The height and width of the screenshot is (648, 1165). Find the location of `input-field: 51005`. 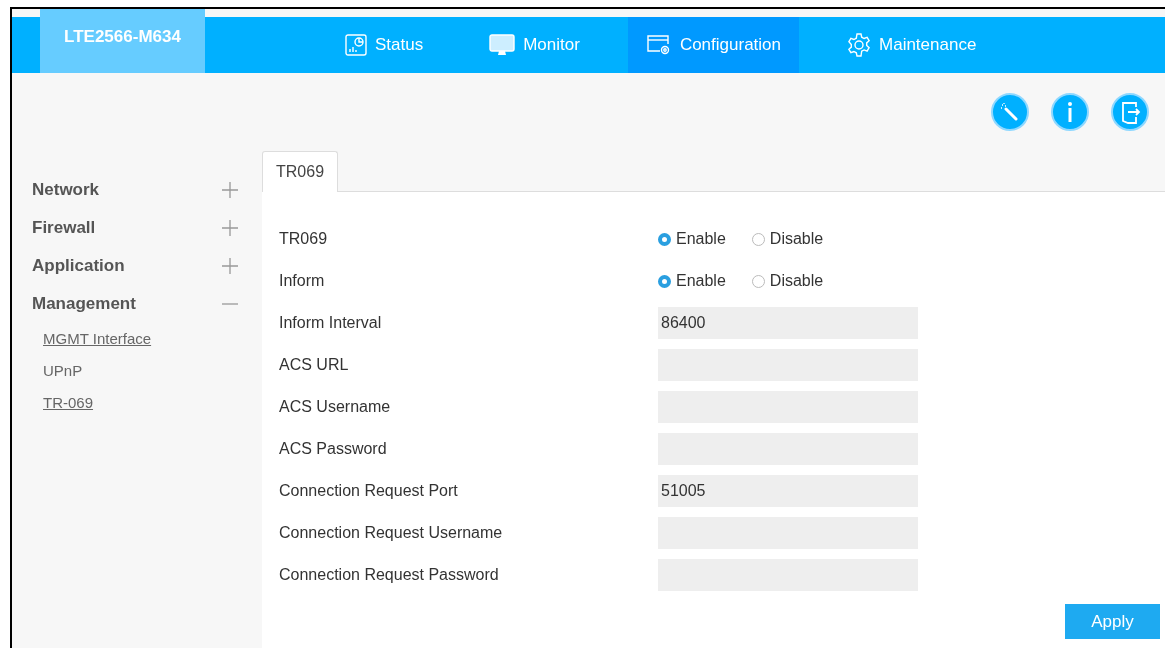

input-field: 51005 is located at coordinates (788, 491).